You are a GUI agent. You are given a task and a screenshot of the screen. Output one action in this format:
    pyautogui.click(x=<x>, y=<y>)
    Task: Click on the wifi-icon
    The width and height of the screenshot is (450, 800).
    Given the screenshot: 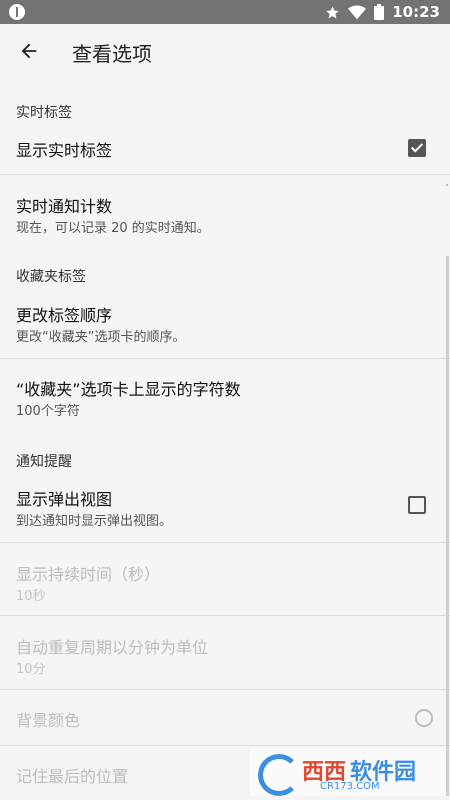 What is the action you would take?
    pyautogui.click(x=357, y=11)
    